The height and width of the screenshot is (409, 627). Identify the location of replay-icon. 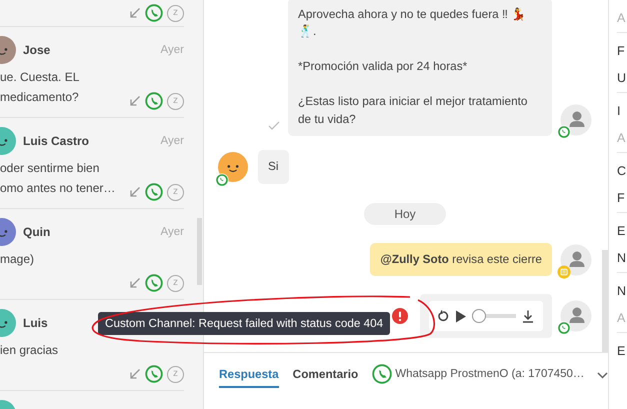
(443, 316).